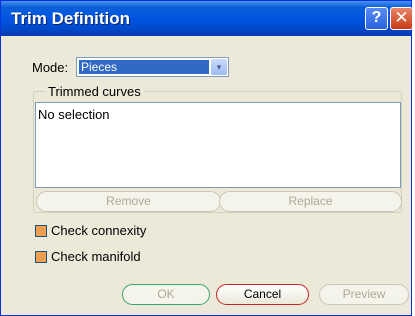 The width and height of the screenshot is (415, 316). Describe the element at coordinates (96, 256) in the screenshot. I see `check-manifold-label: Check manifold` at that location.